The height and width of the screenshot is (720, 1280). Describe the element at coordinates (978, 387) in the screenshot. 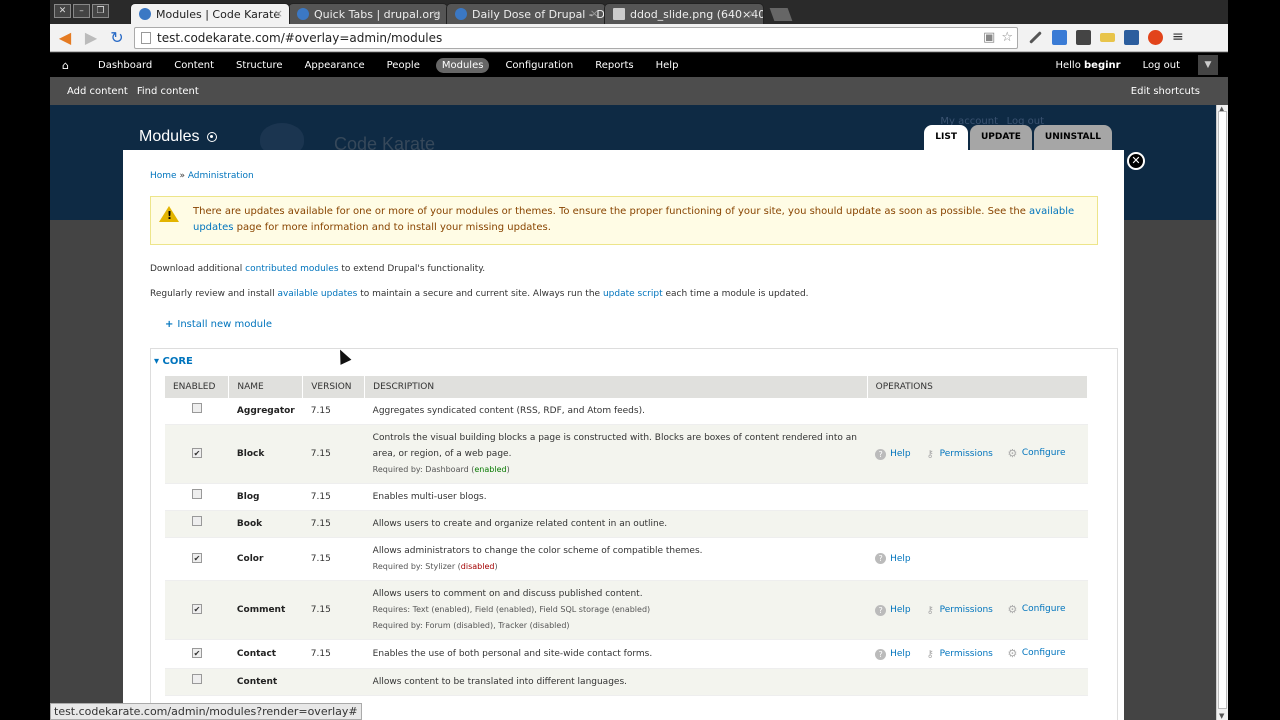

I see `column-operations: OPERATIONS` at that location.